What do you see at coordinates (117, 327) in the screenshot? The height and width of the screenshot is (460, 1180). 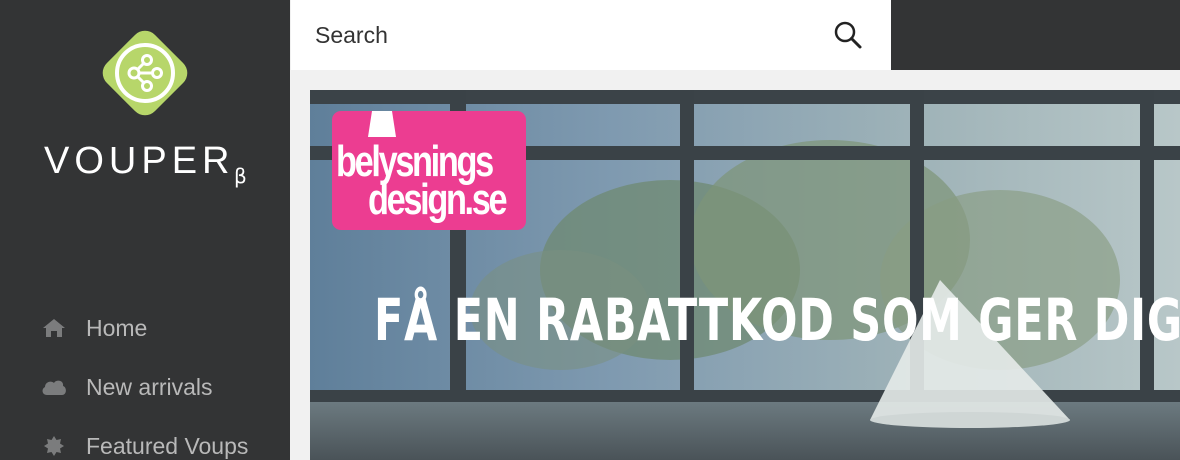 I see `sidebar-item-label: Home` at bounding box center [117, 327].